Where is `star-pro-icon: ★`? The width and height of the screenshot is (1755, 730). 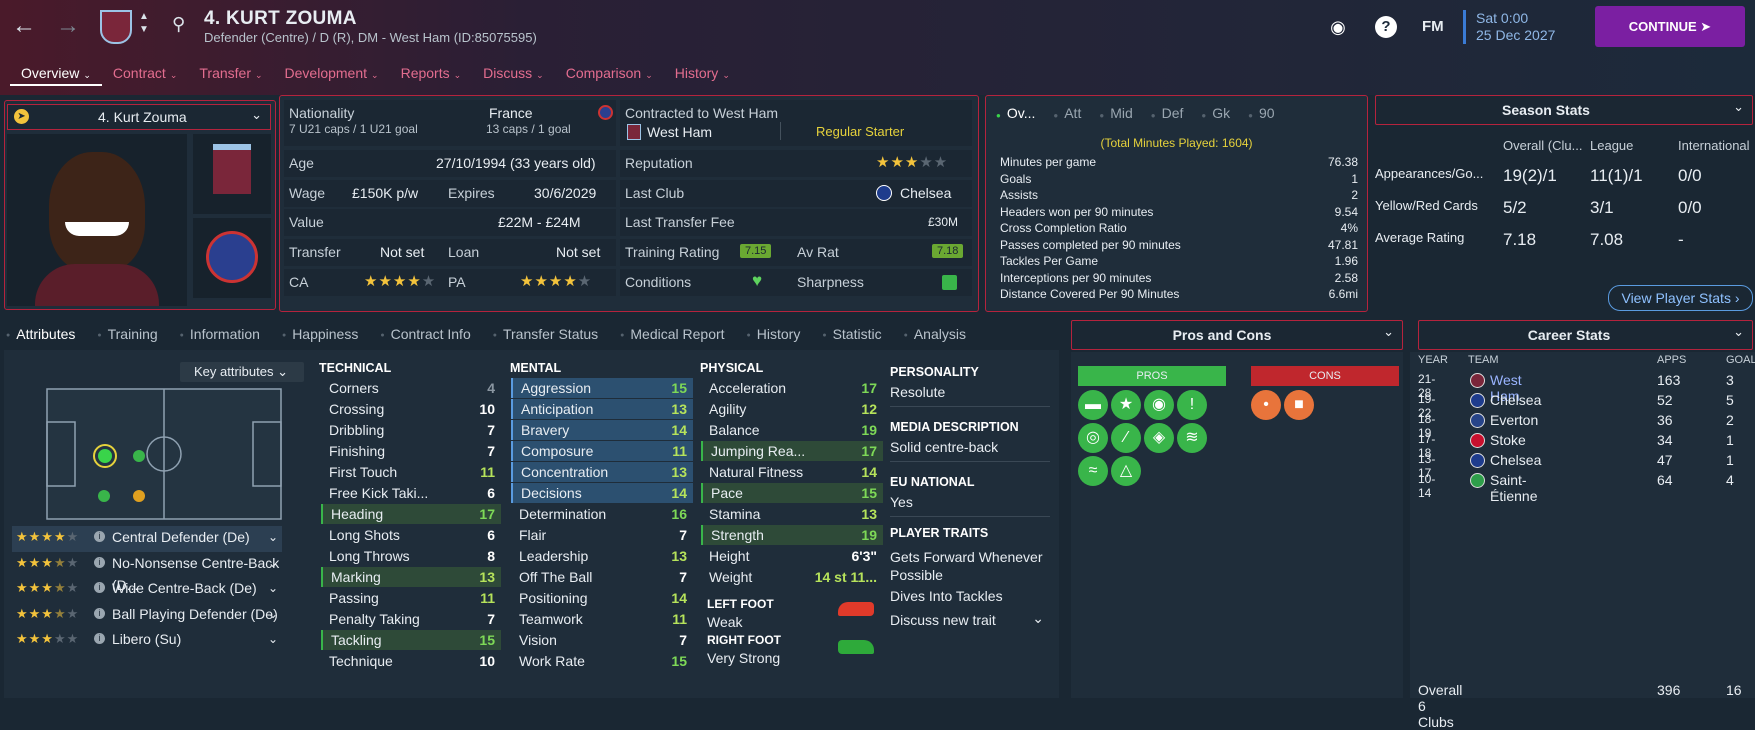
star-pro-icon: ★ is located at coordinates (1126, 405).